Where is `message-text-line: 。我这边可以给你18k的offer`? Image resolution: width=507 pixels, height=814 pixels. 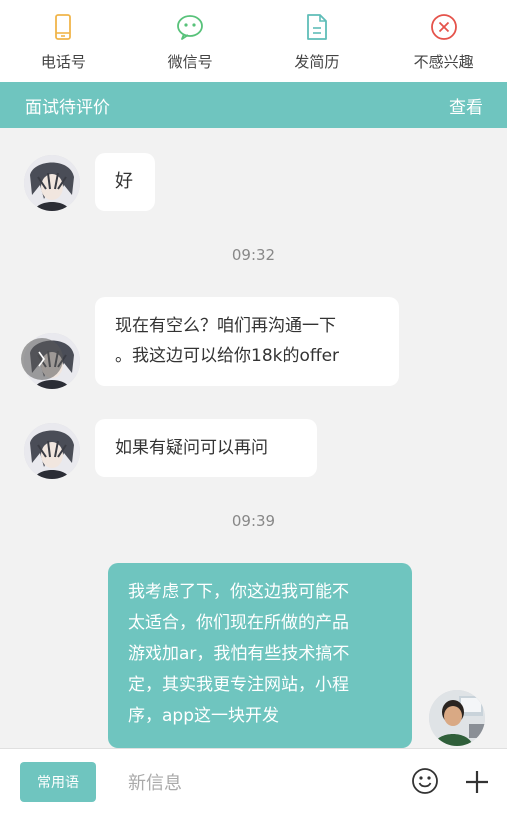 message-text-line: 。我这边可以给你18k的offer is located at coordinates (227, 356).